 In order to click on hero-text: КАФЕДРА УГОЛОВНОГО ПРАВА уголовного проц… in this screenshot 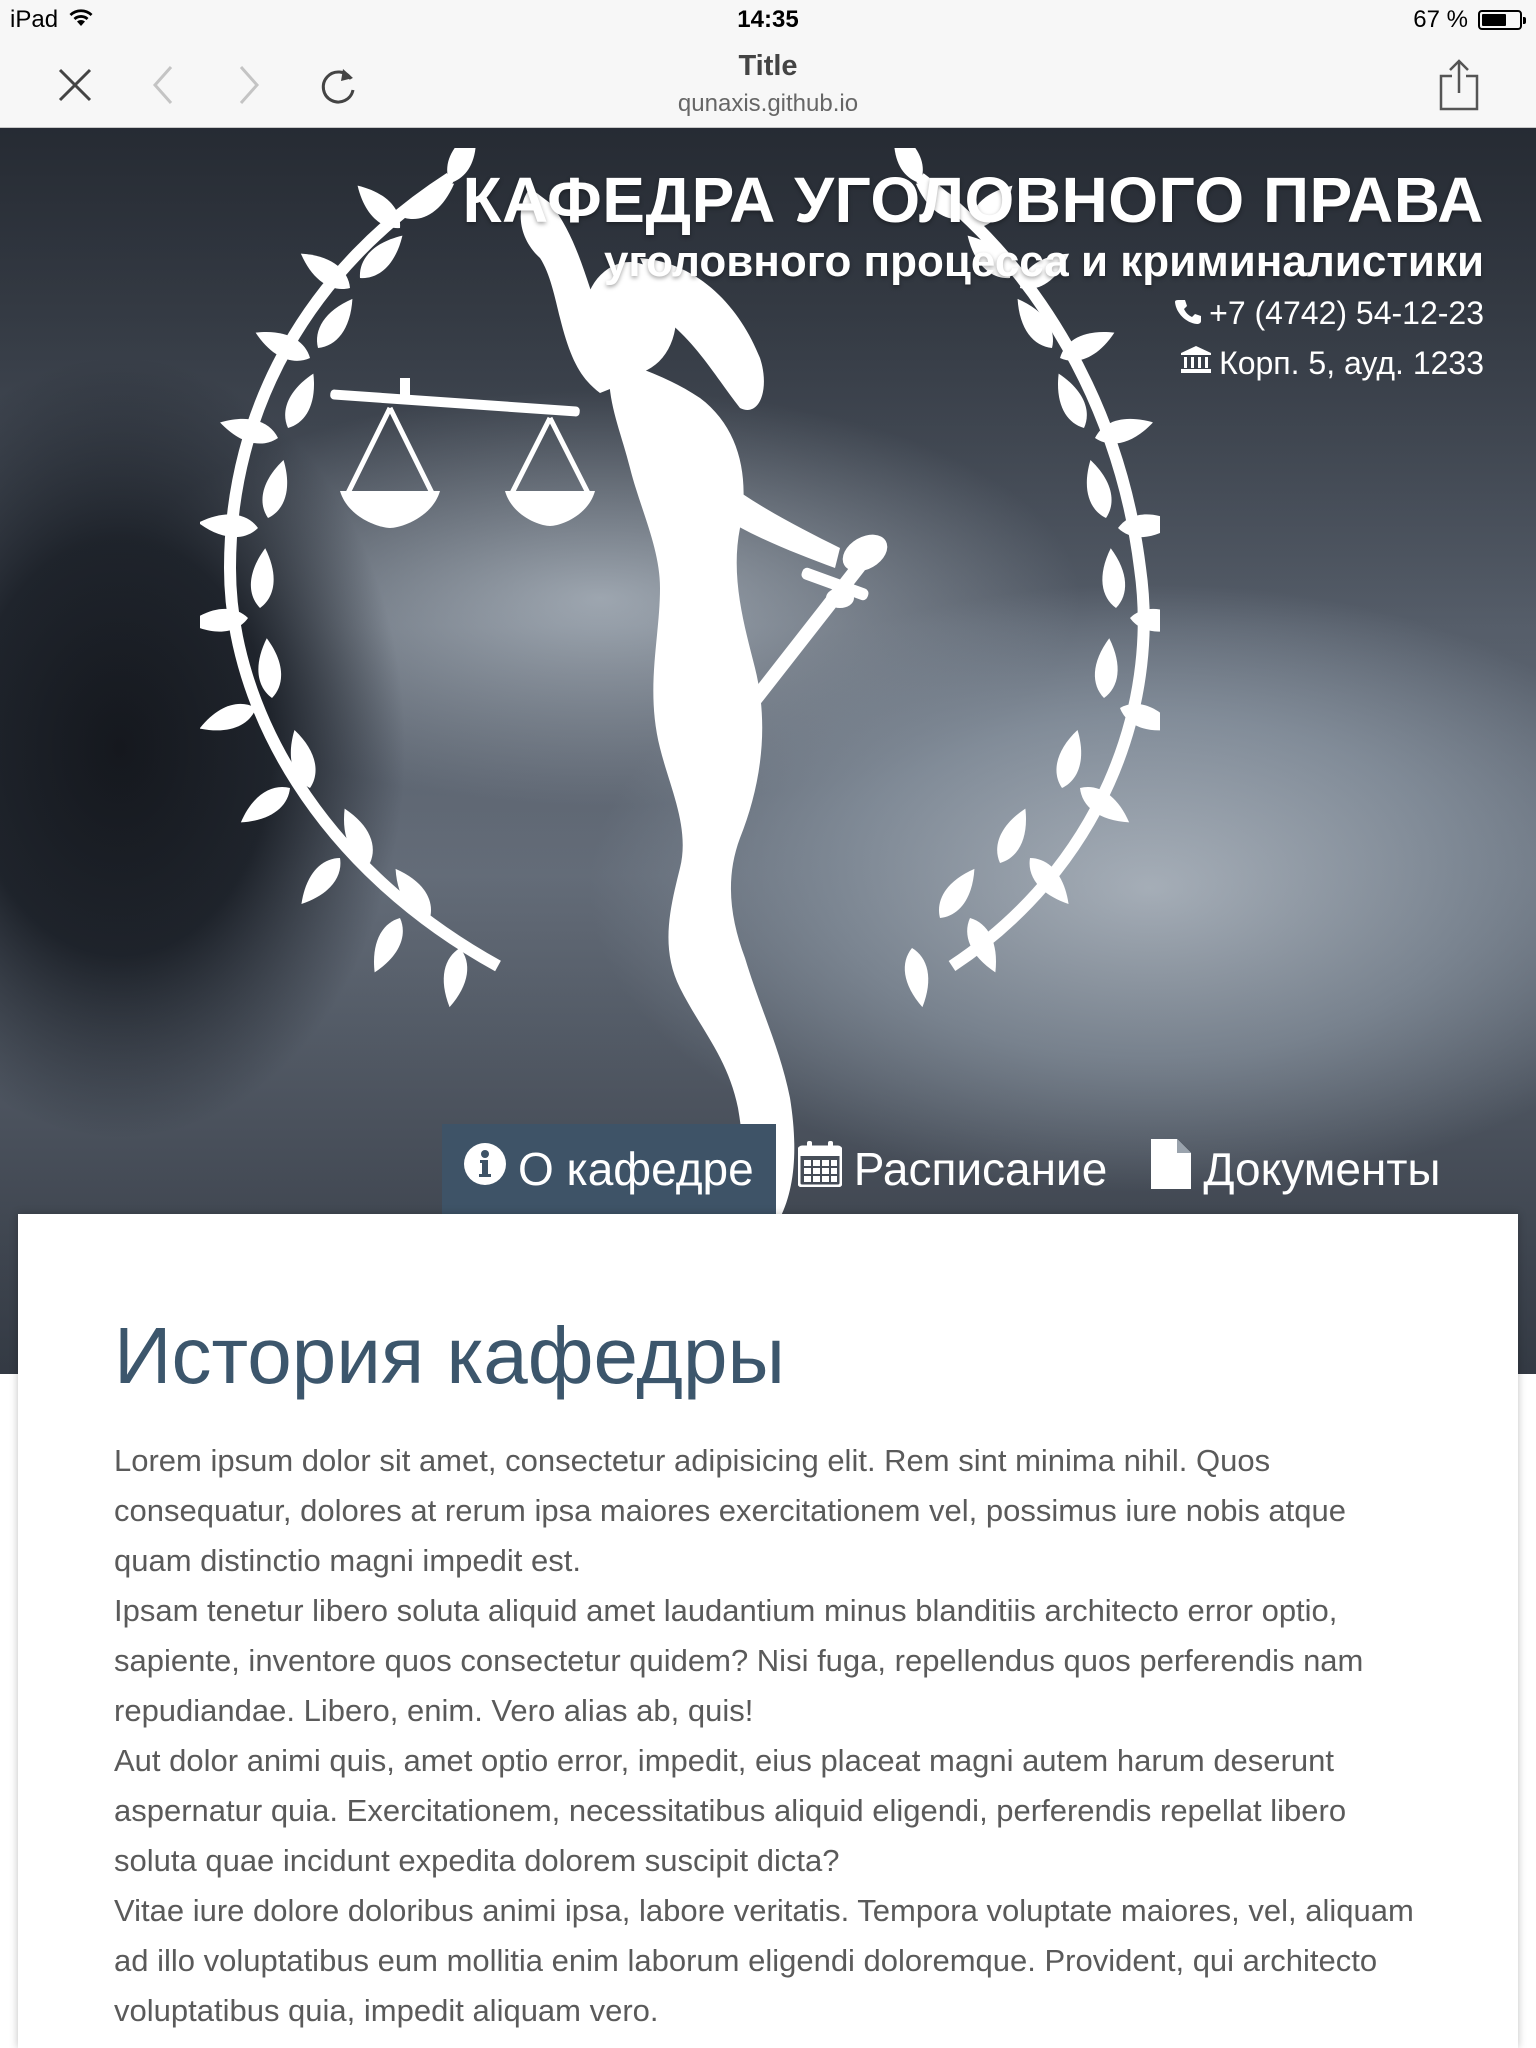, I will do `click(973, 276)`.